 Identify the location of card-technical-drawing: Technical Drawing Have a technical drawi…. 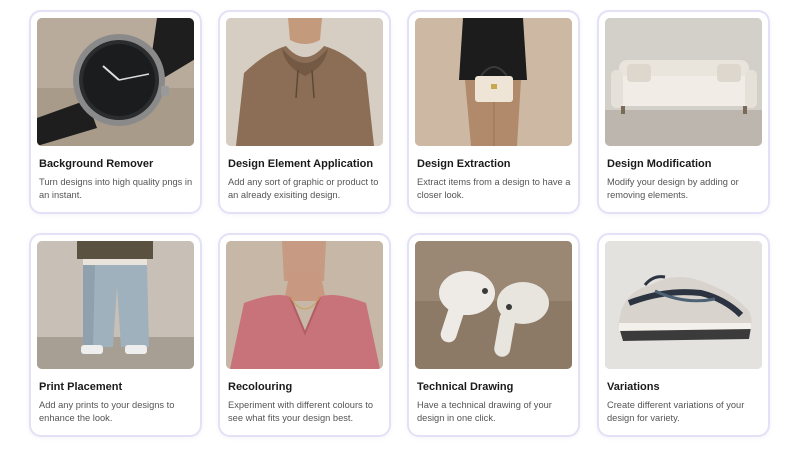
(493, 335).